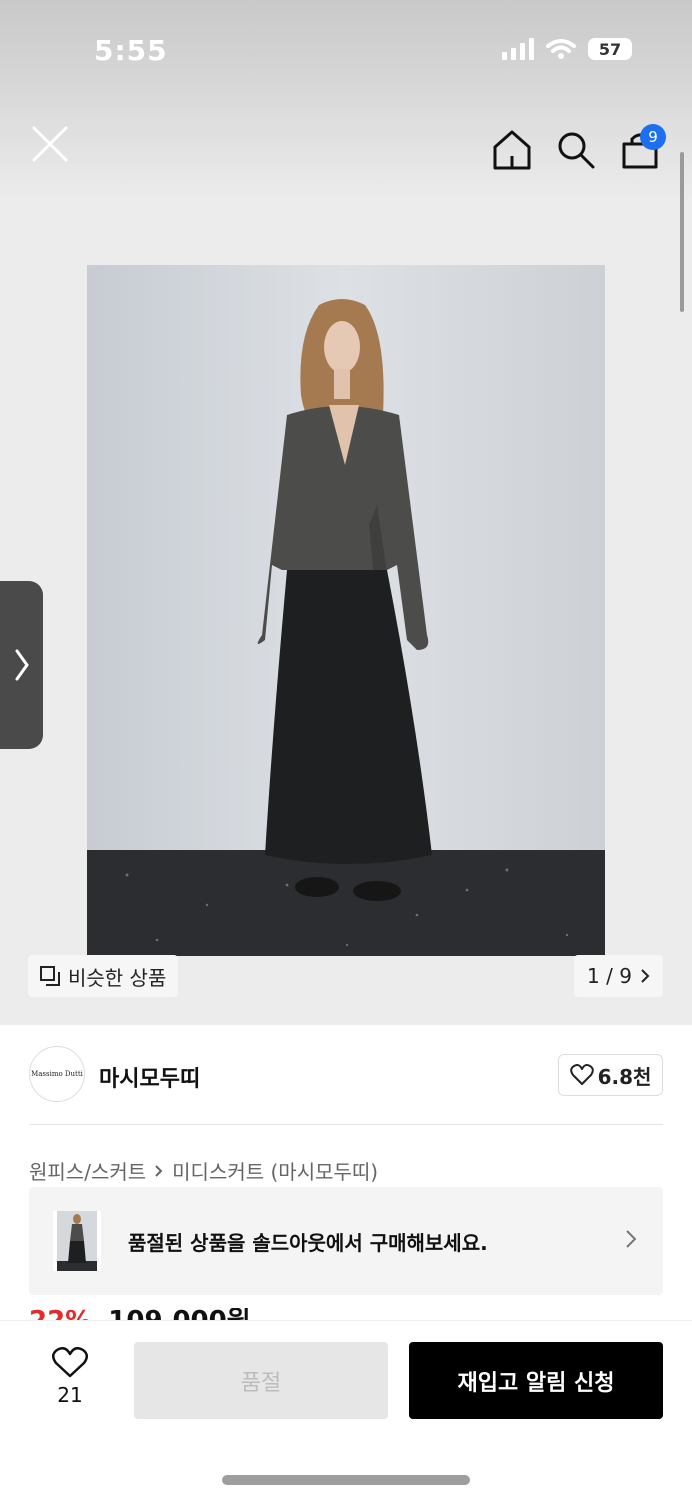 Image resolution: width=692 pixels, height=1500 pixels. I want to click on search-button, so click(576, 150).